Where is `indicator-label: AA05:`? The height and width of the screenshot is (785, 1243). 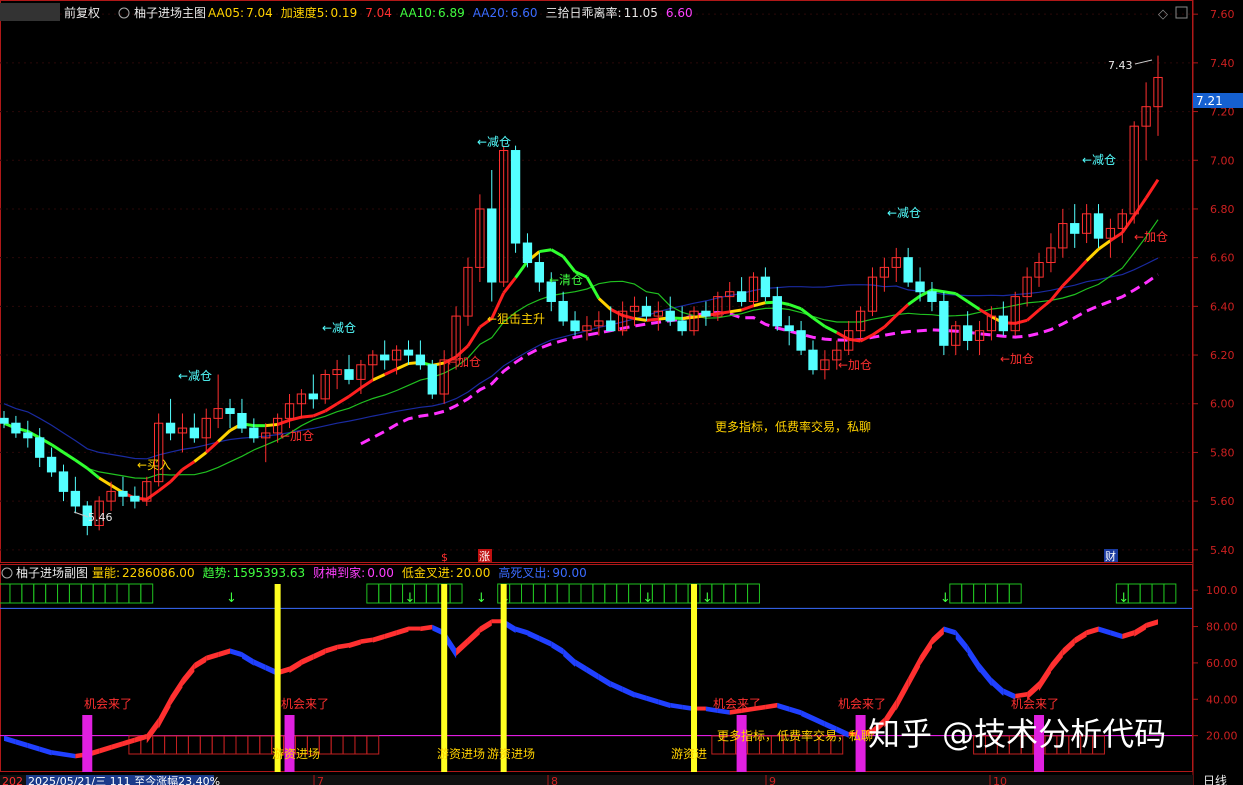
indicator-label: AA05: is located at coordinates (226, 13).